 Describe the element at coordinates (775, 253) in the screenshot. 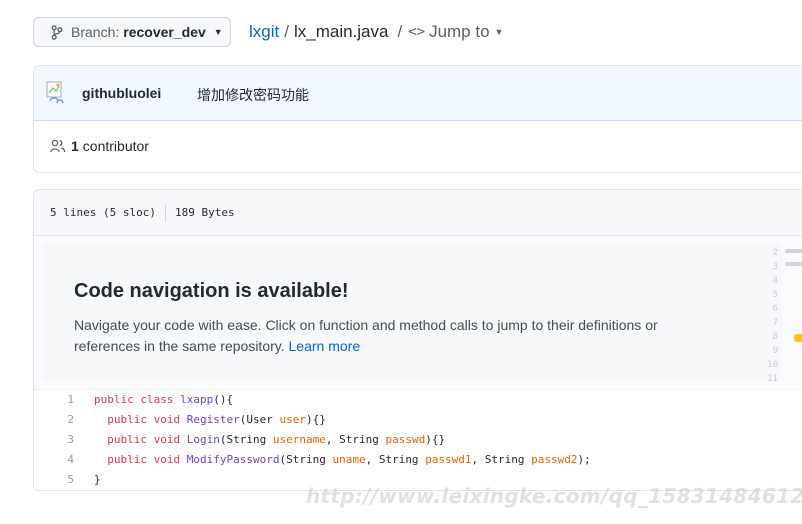

I see `preview-line-number: 2` at that location.